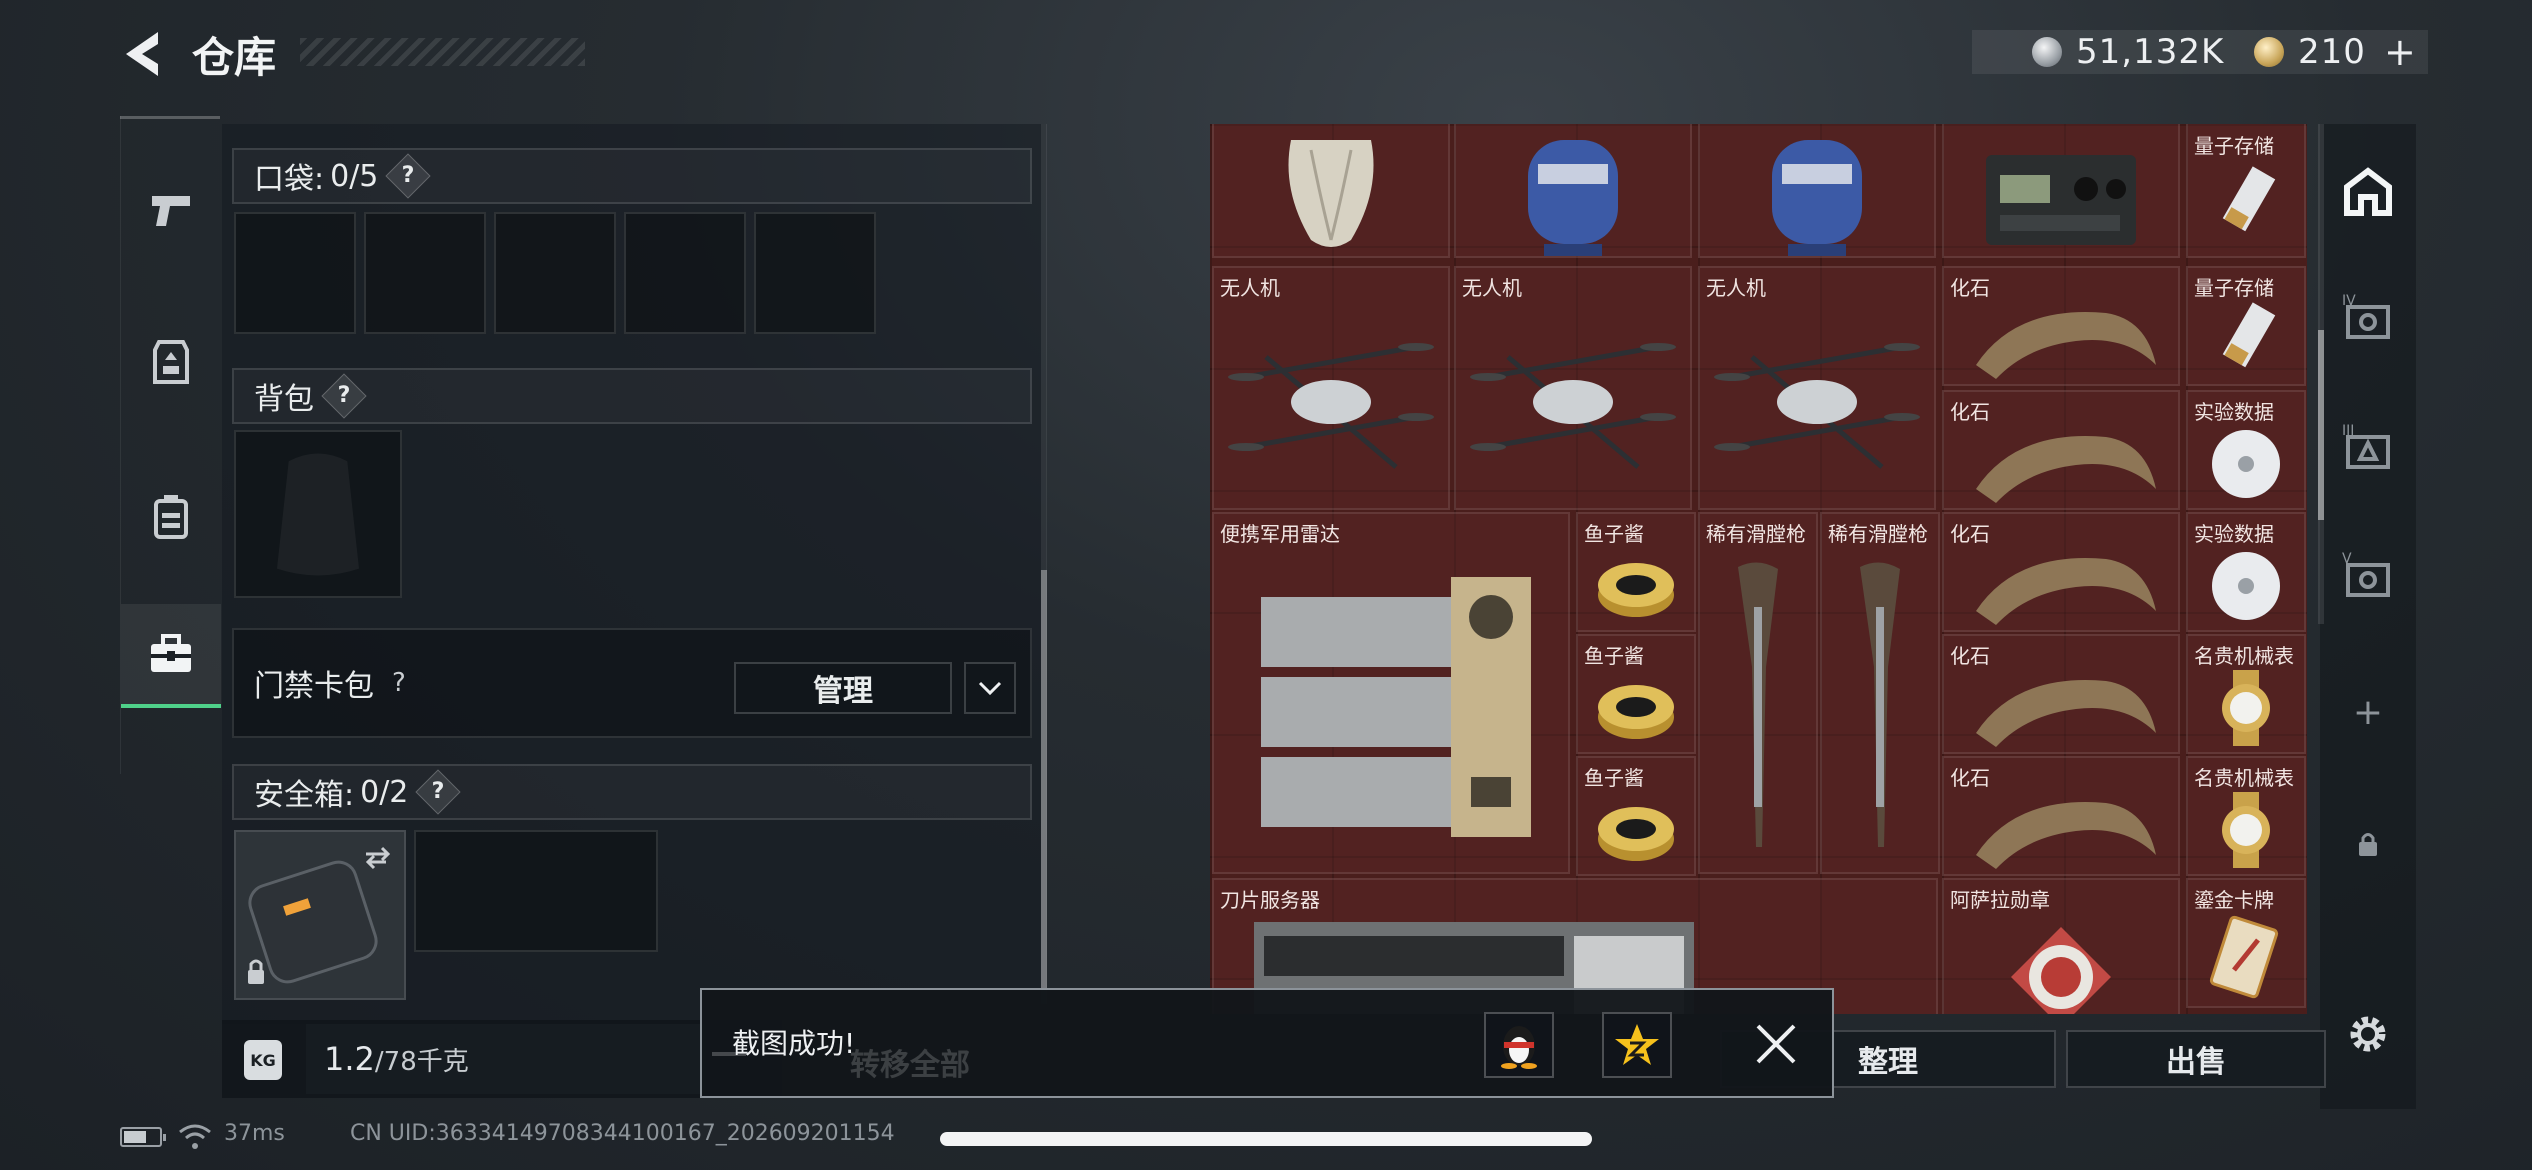 Image resolution: width=2532 pixels, height=1170 pixels. I want to click on add-stash-page-button: +, so click(2368, 712).